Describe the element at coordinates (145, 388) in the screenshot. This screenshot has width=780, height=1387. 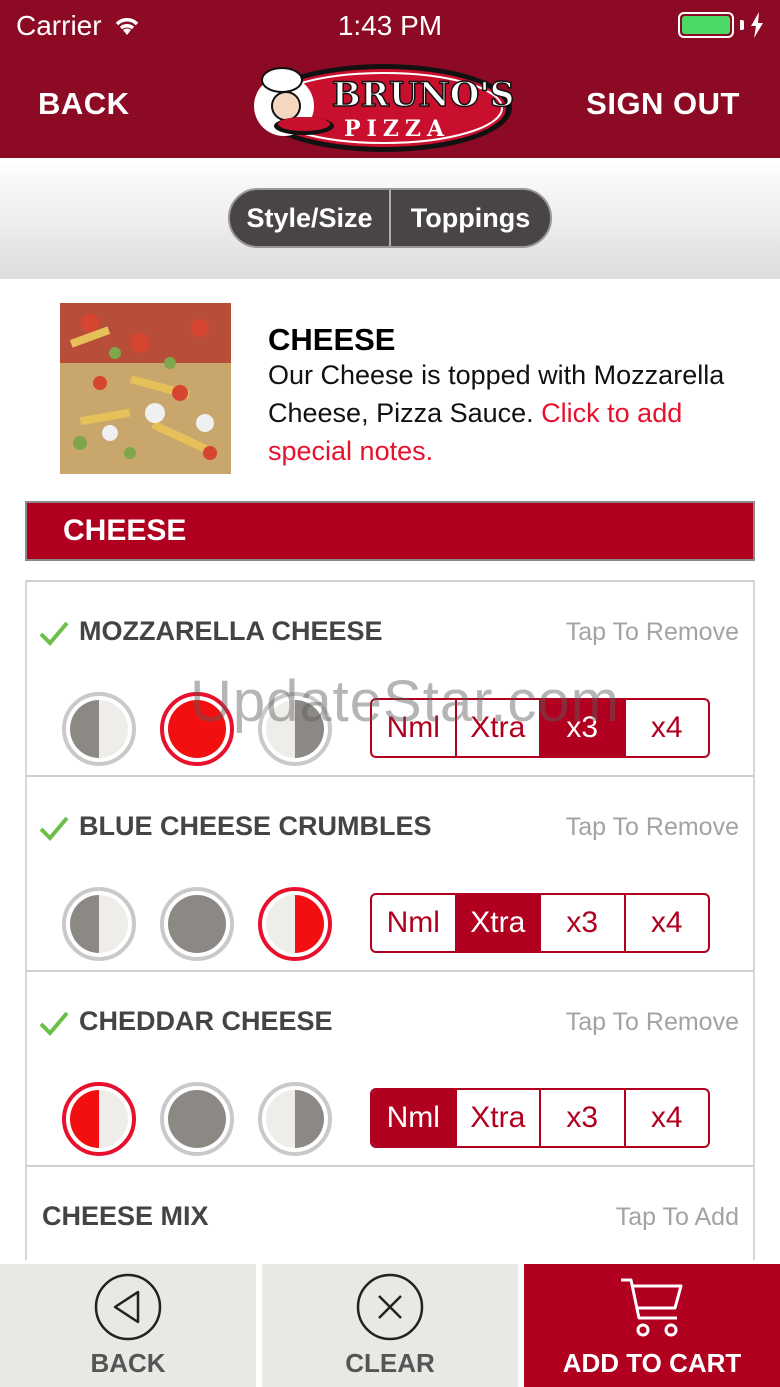
I see `product-image` at that location.